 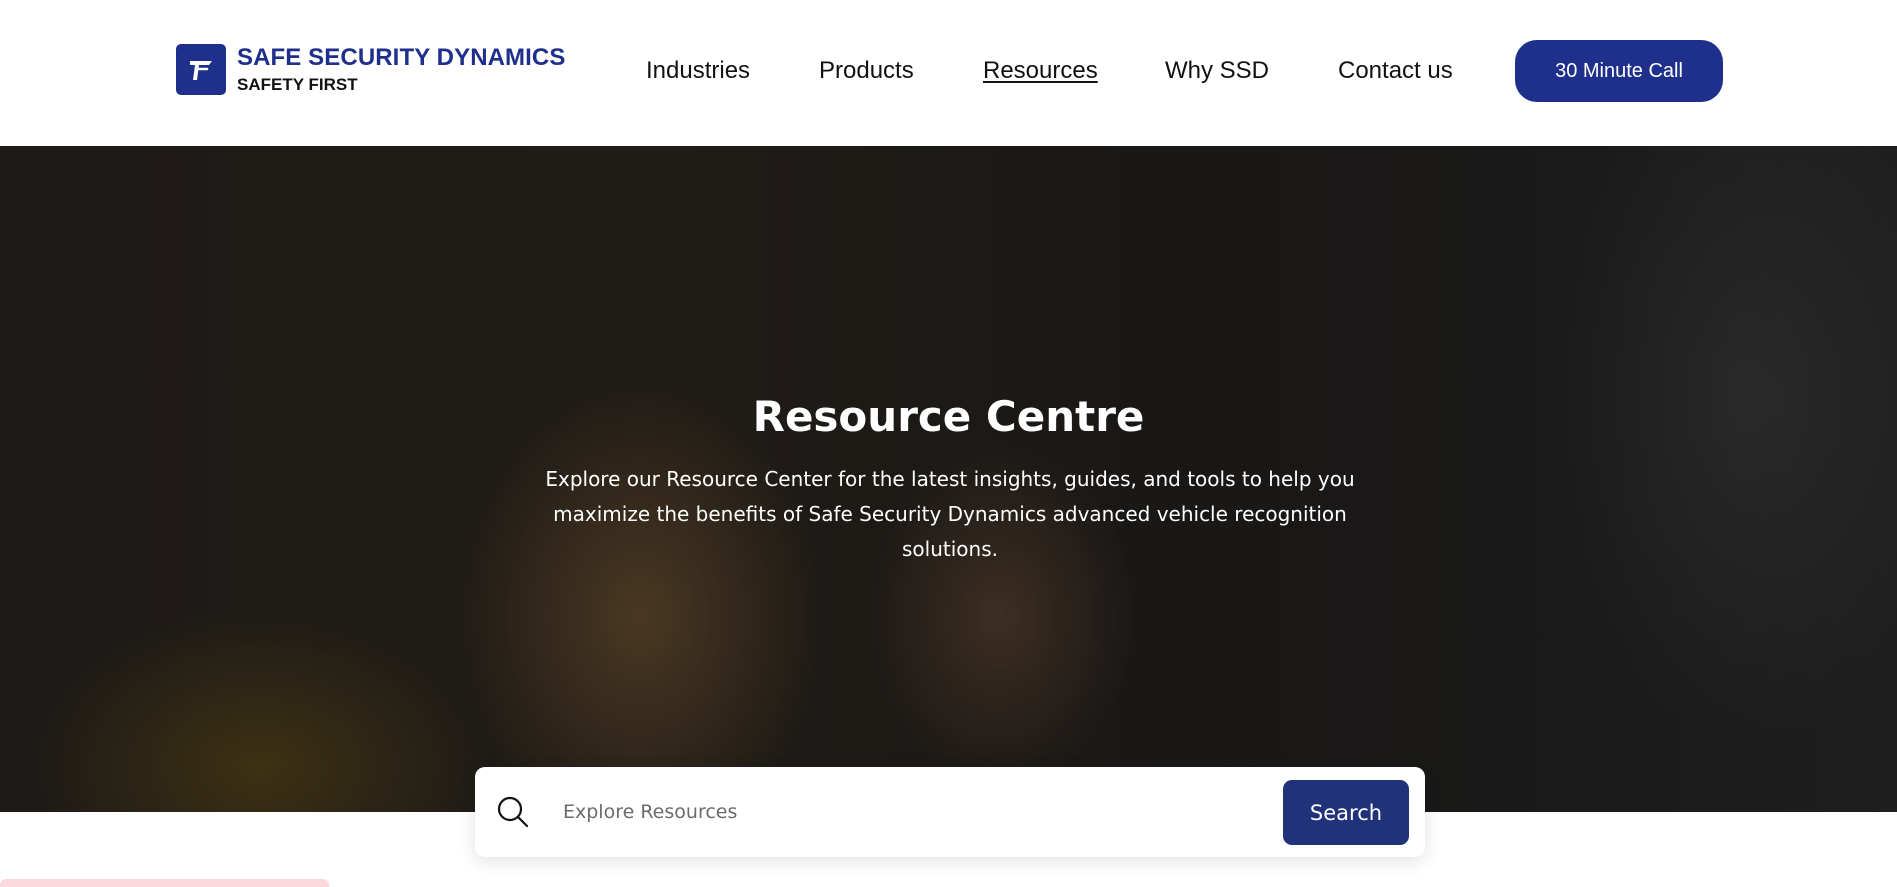 What do you see at coordinates (866, 71) in the screenshot?
I see `nav-item-products: Products` at bounding box center [866, 71].